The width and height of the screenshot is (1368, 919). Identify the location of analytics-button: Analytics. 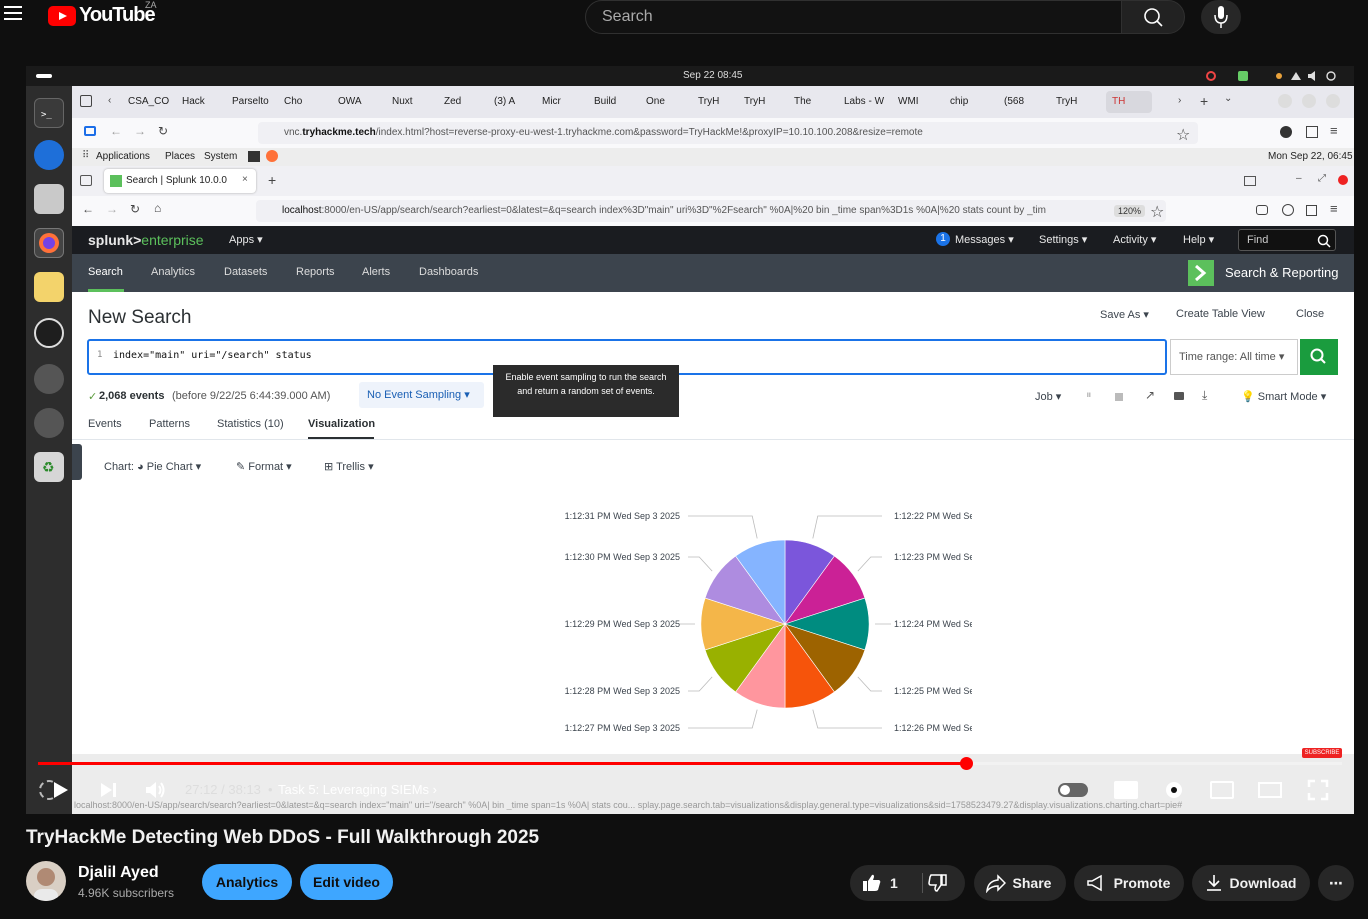
(247, 882).